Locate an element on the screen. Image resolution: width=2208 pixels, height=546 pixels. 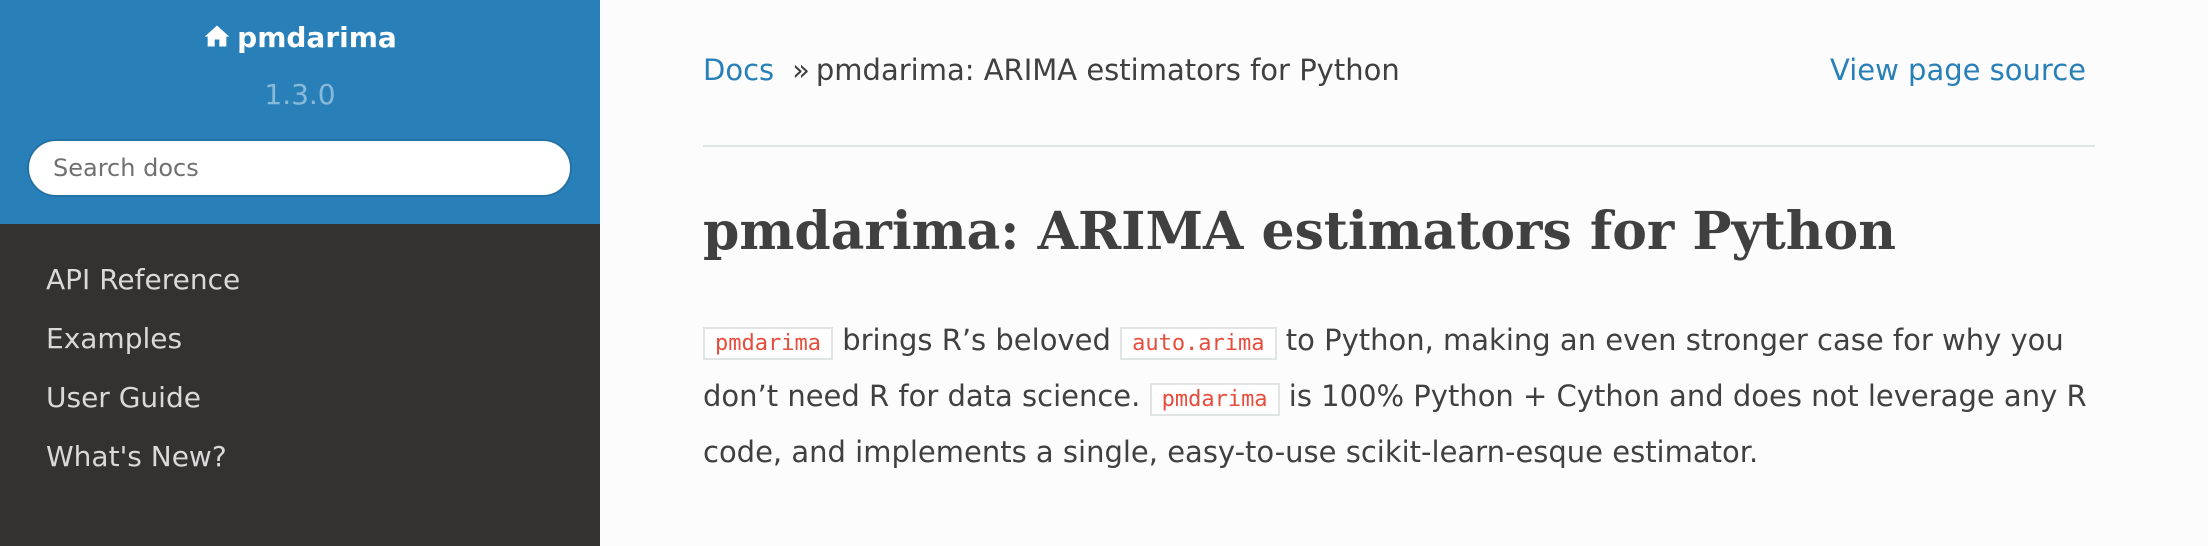
breadcrumb-current: pmdarima: ARIMA estimators for Python is located at coordinates (1107, 70).